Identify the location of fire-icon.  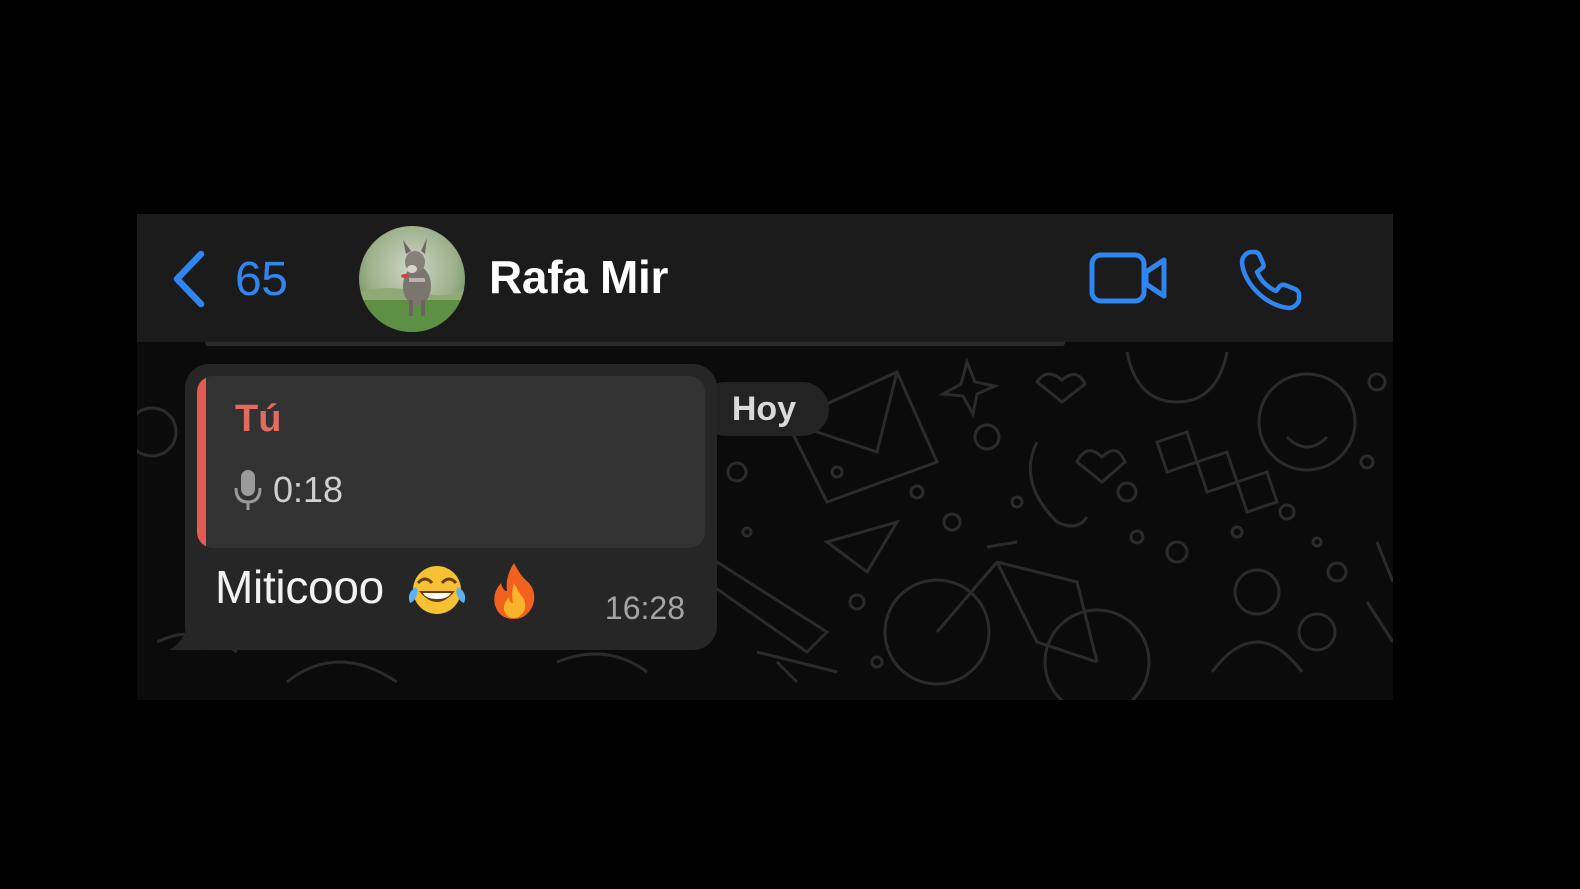
(514, 590).